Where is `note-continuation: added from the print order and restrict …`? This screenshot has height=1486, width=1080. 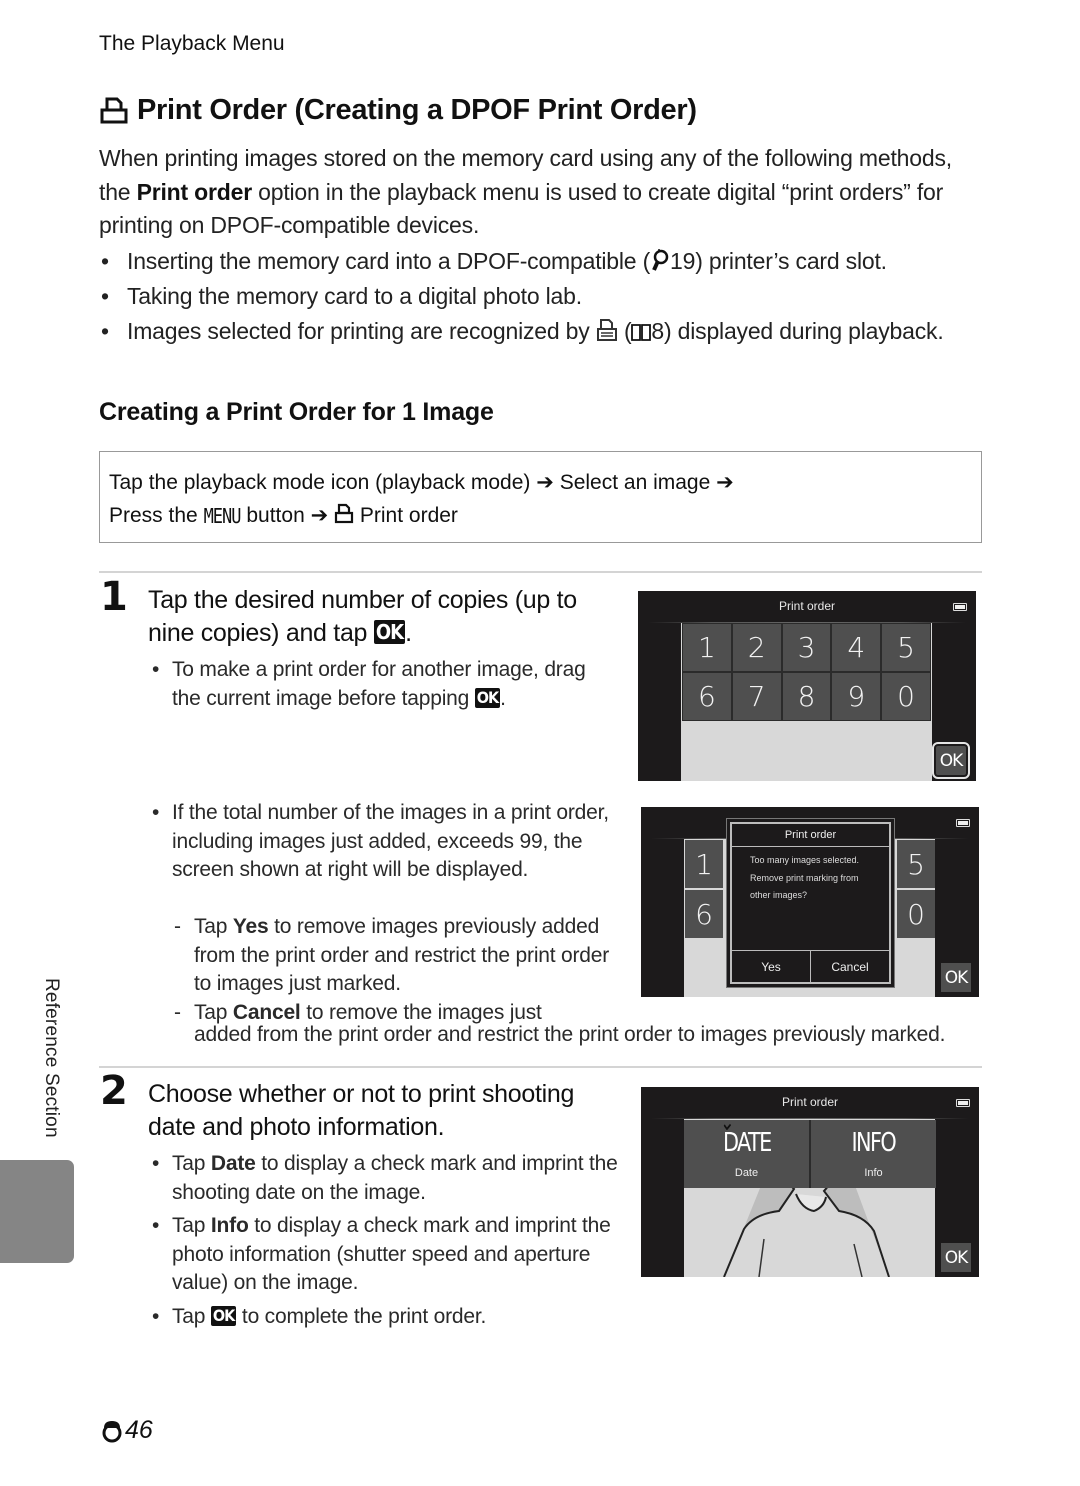
note-continuation: added from the print order and restrict … is located at coordinates (570, 1034).